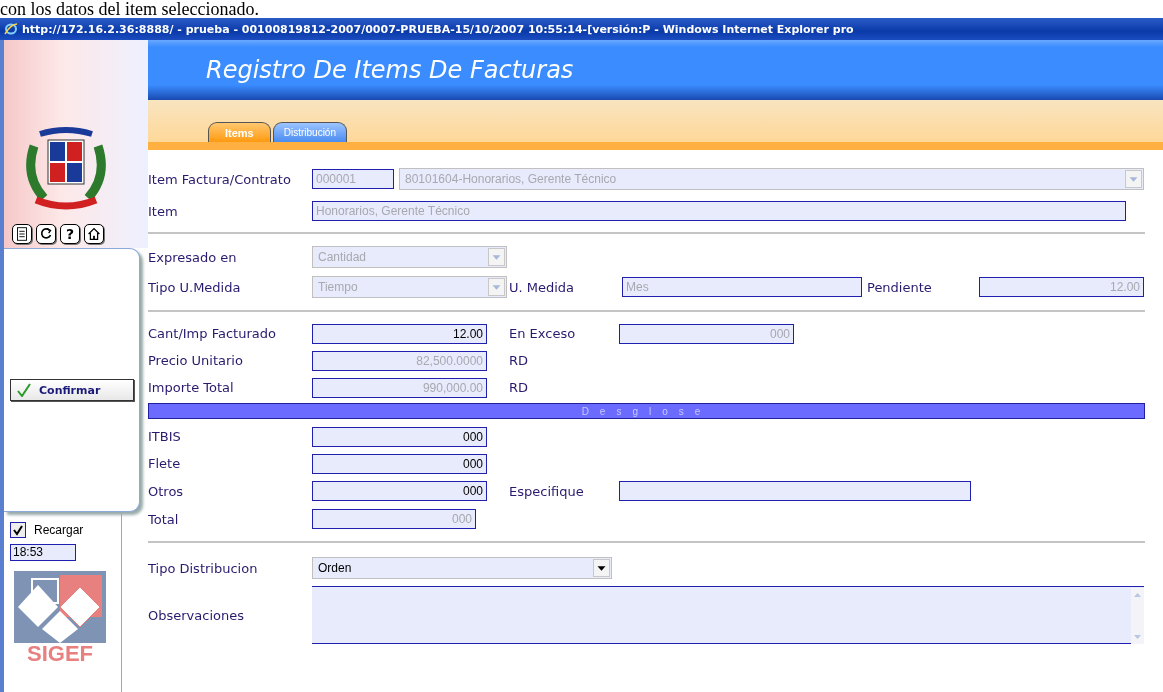 The height and width of the screenshot is (692, 1163). Describe the element at coordinates (72, 390) in the screenshot. I see `confirm-button: Confirmar` at that location.